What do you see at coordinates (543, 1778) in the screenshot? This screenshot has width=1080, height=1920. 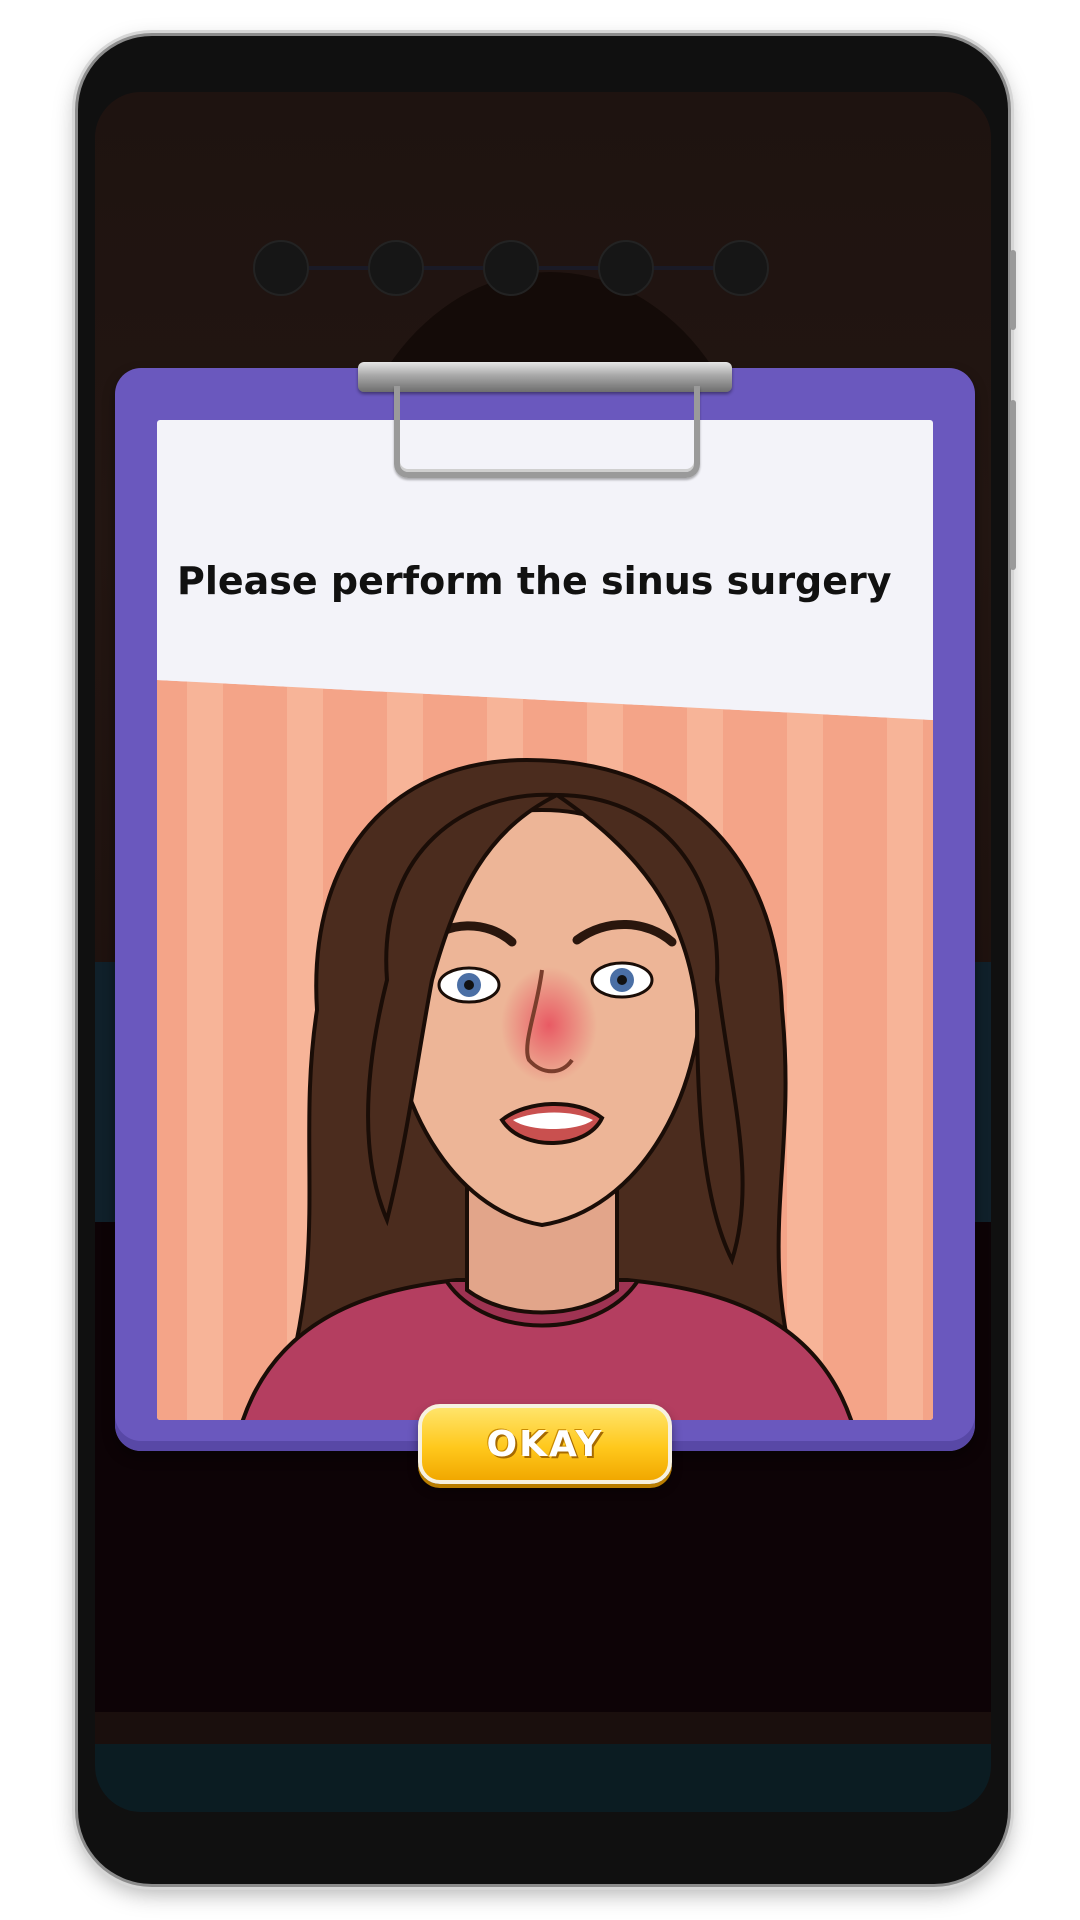 I see `bottom-toolbar` at bounding box center [543, 1778].